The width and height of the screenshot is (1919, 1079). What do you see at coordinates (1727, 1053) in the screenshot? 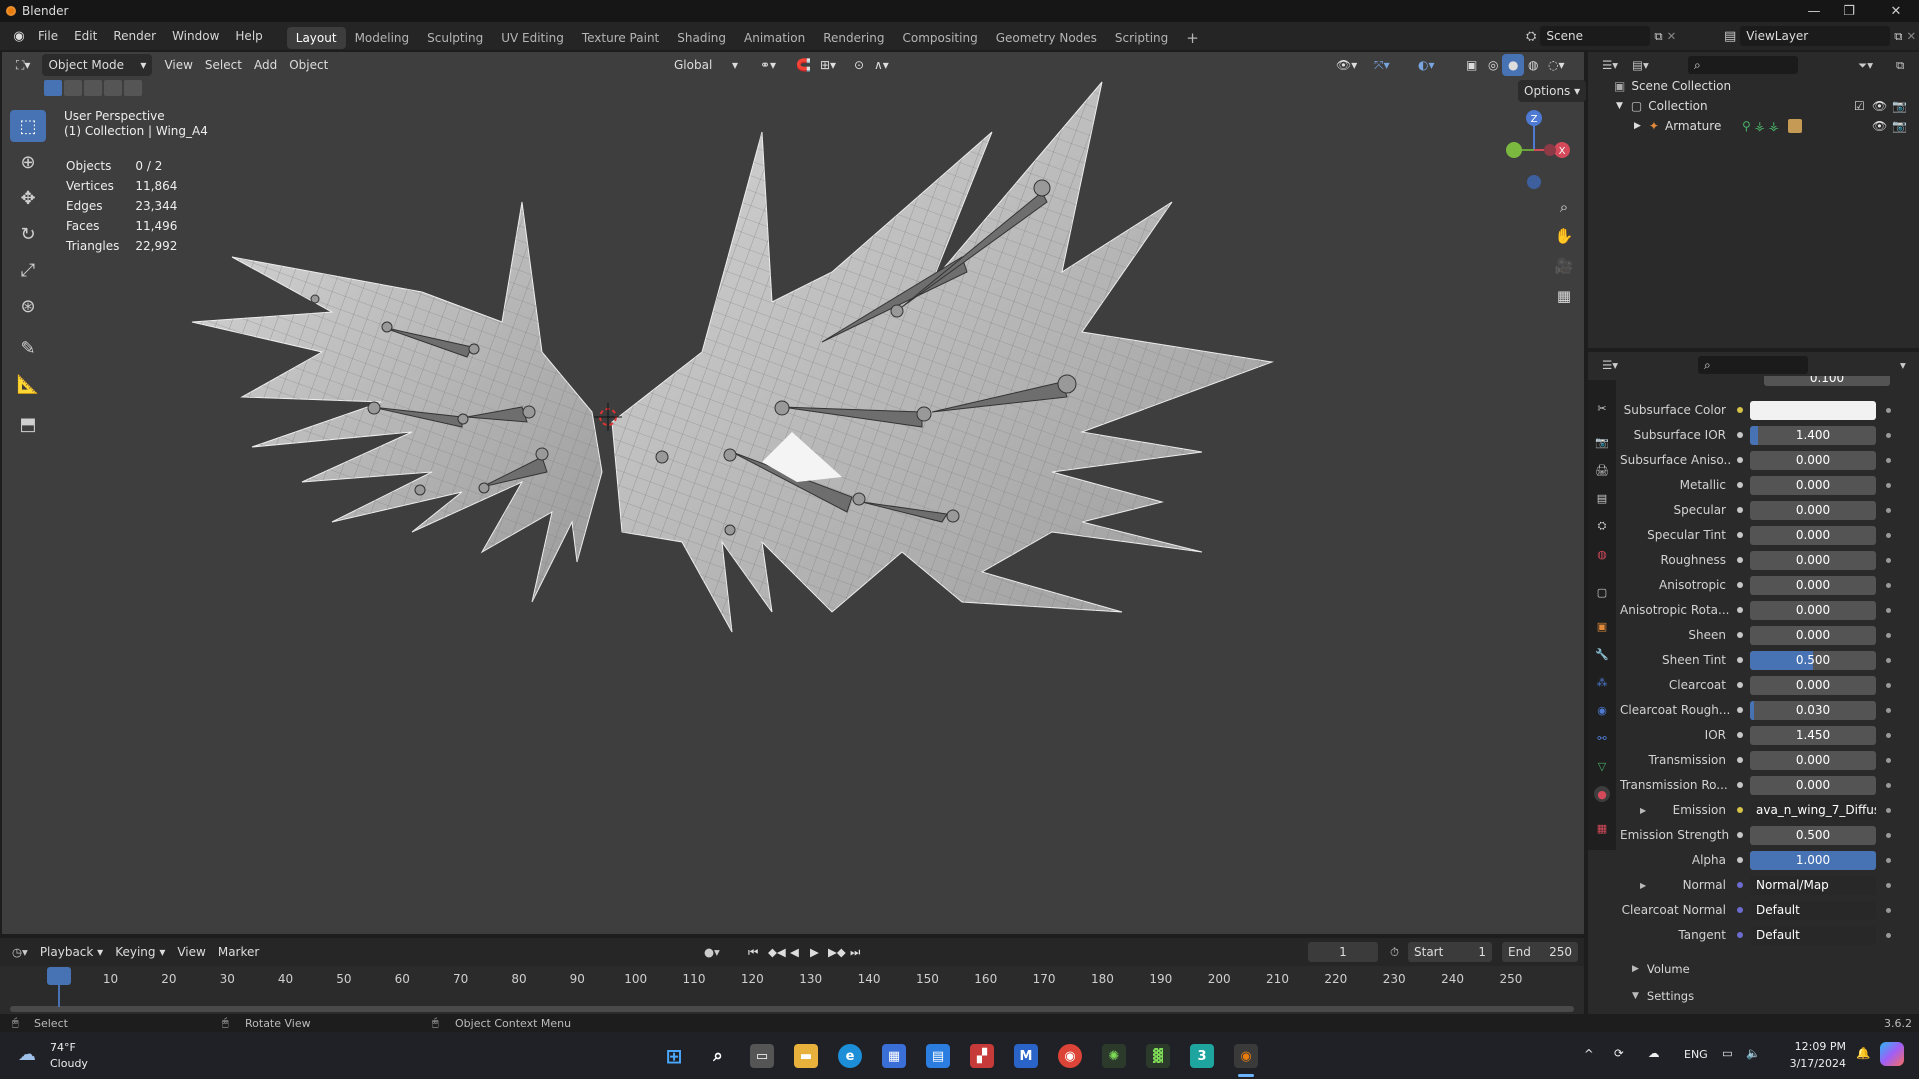
I see `network-icon: ▭` at bounding box center [1727, 1053].